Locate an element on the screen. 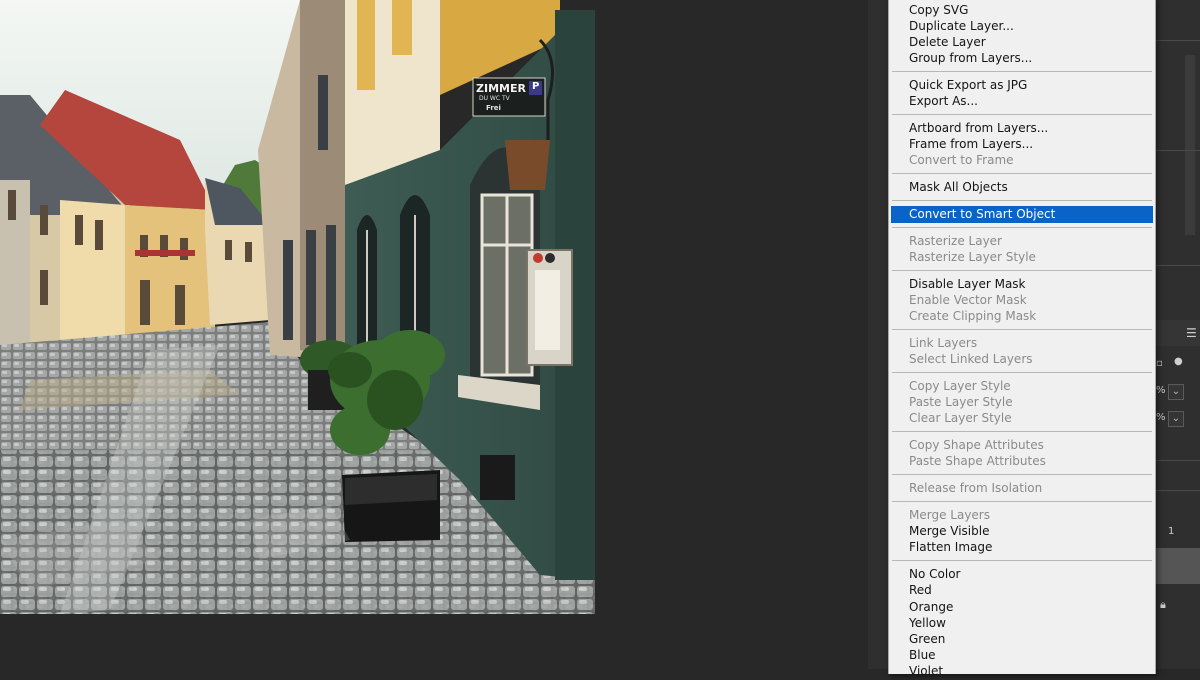 The height and width of the screenshot is (680, 1200). sign-status-text: Frei is located at coordinates (493, 108).